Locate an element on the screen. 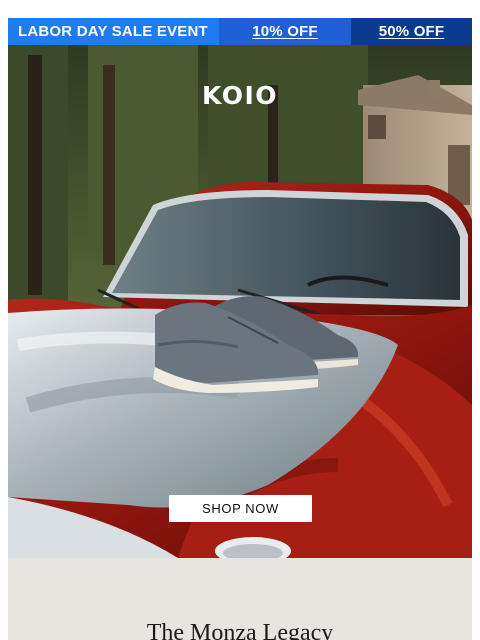  promo-bar: LABOR DAY SALE EVENT 10% OFF 50% OFF is located at coordinates (240, 31).